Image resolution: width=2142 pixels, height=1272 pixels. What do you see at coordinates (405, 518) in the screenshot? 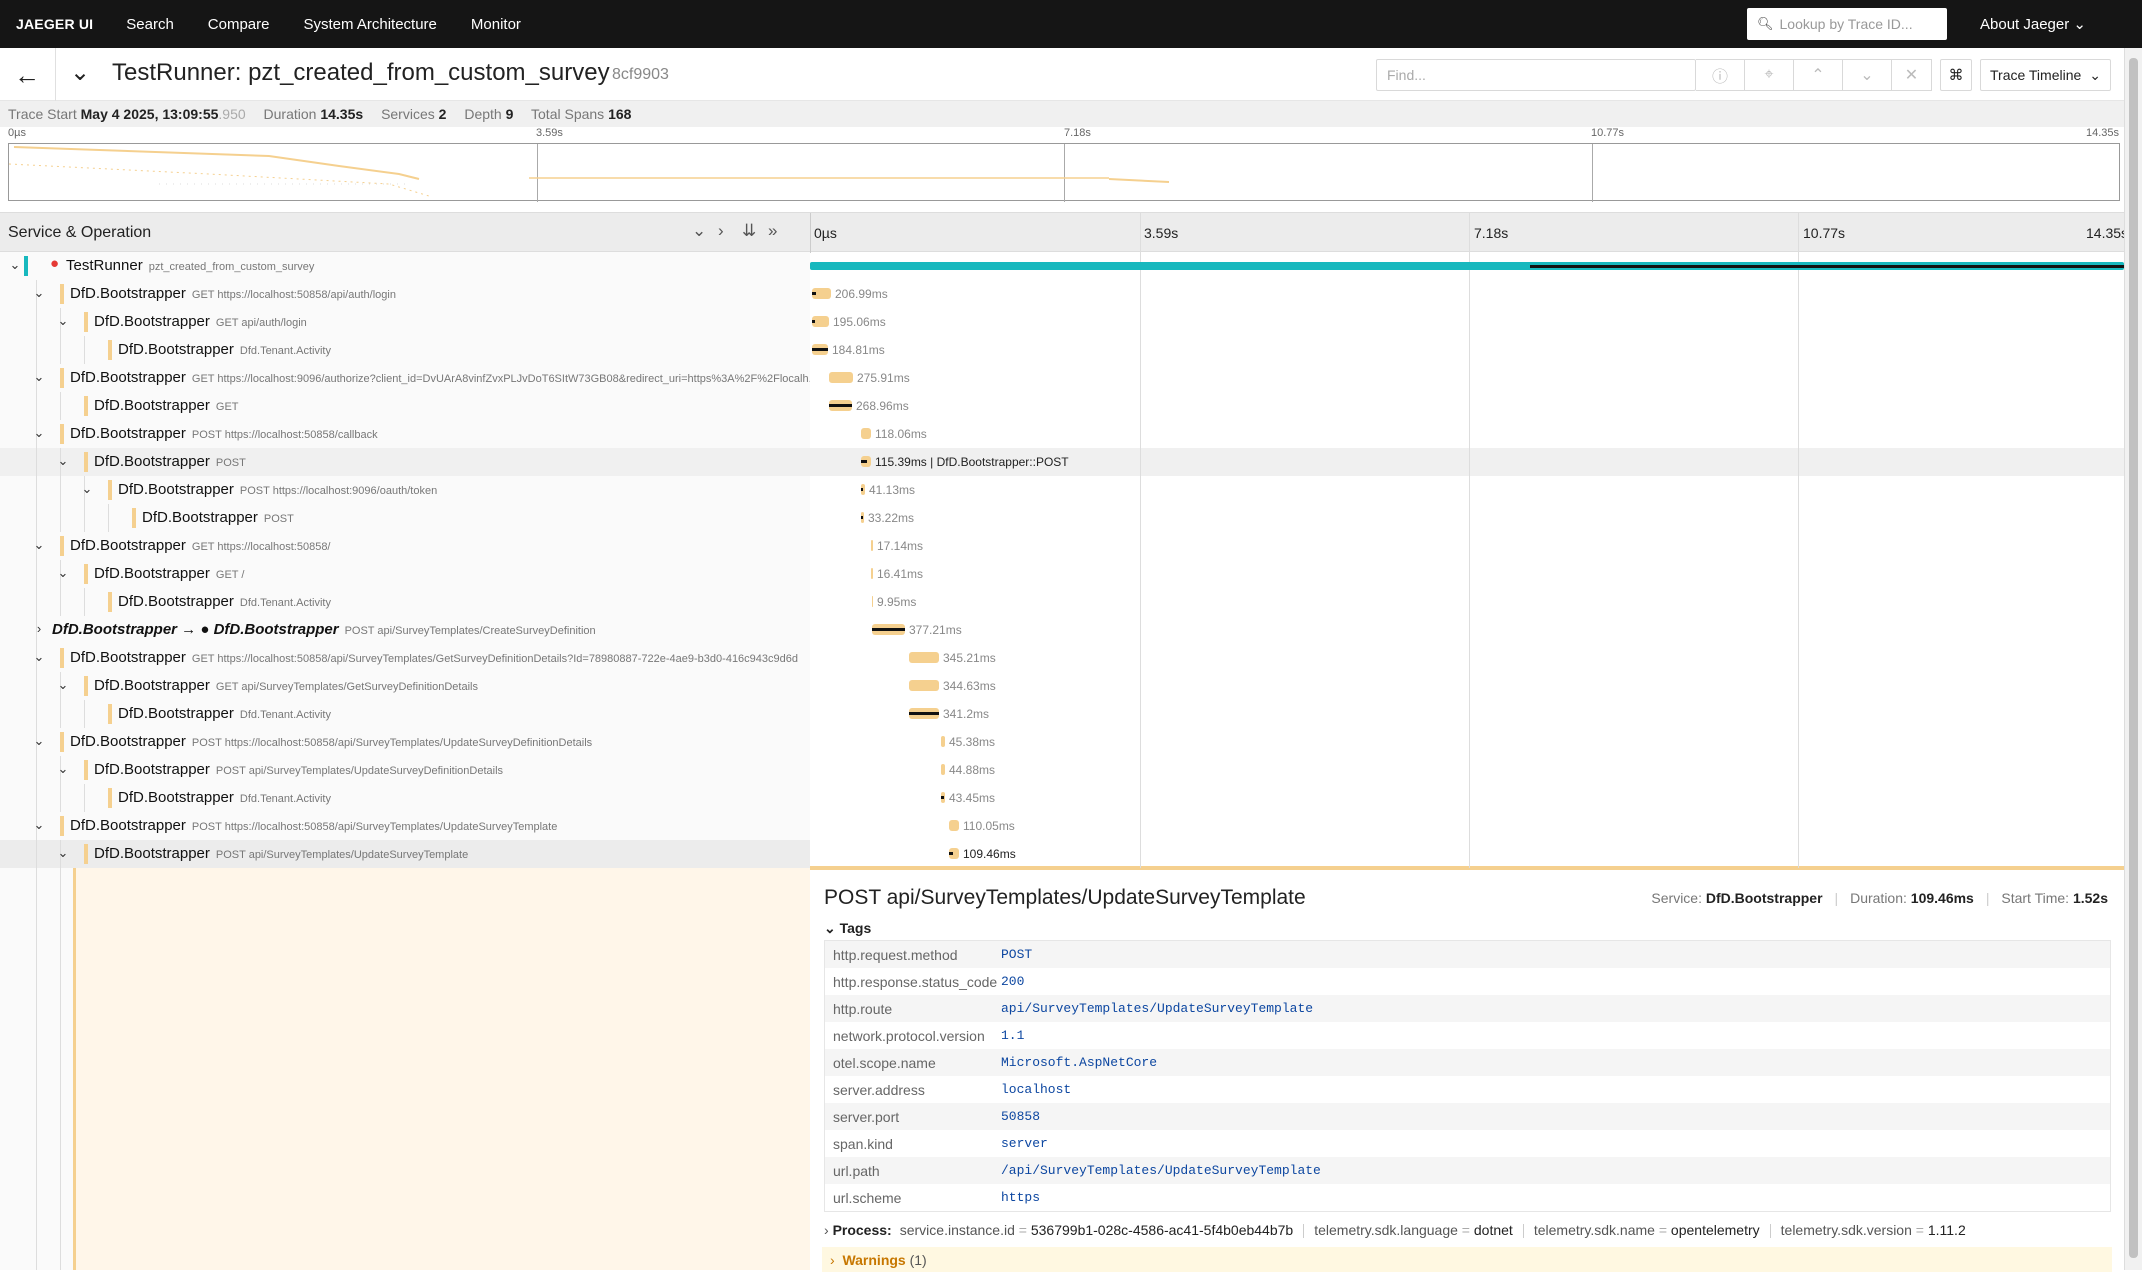
I see `span-name-cell: DfD.Bootstrapper POST` at bounding box center [405, 518].